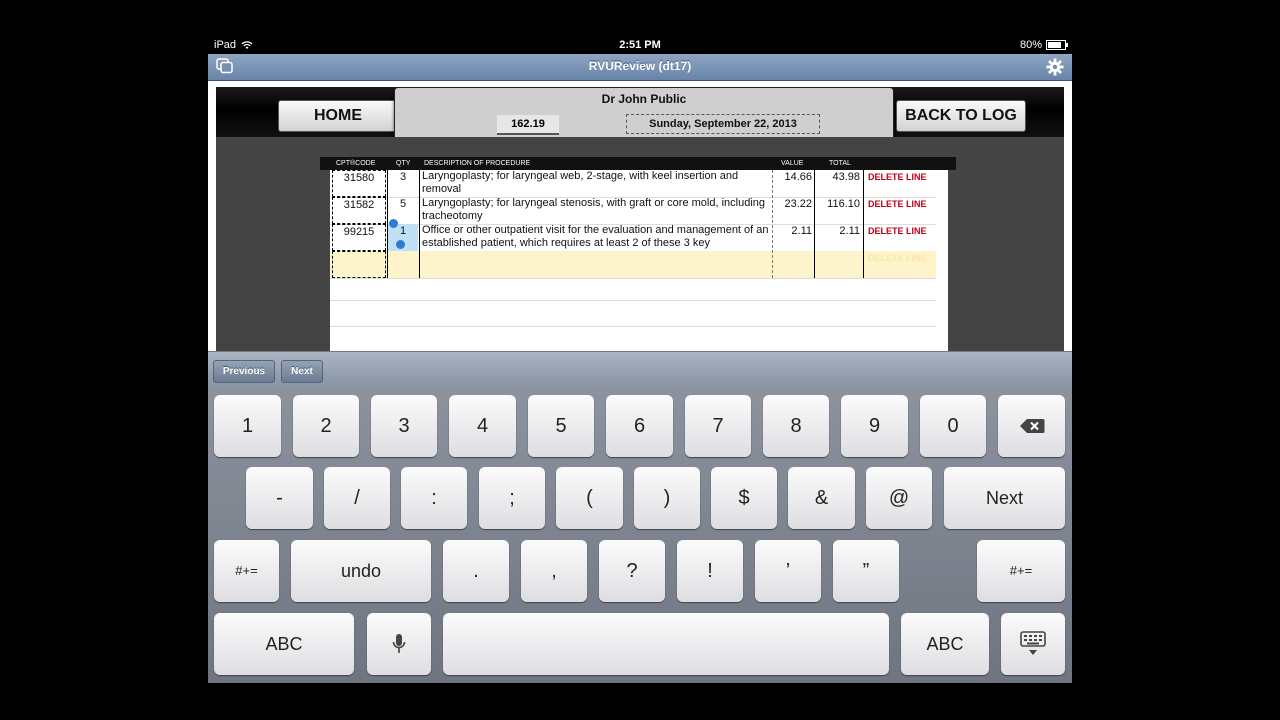 The height and width of the screenshot is (720, 1280). I want to click on key: 8, so click(796, 426).